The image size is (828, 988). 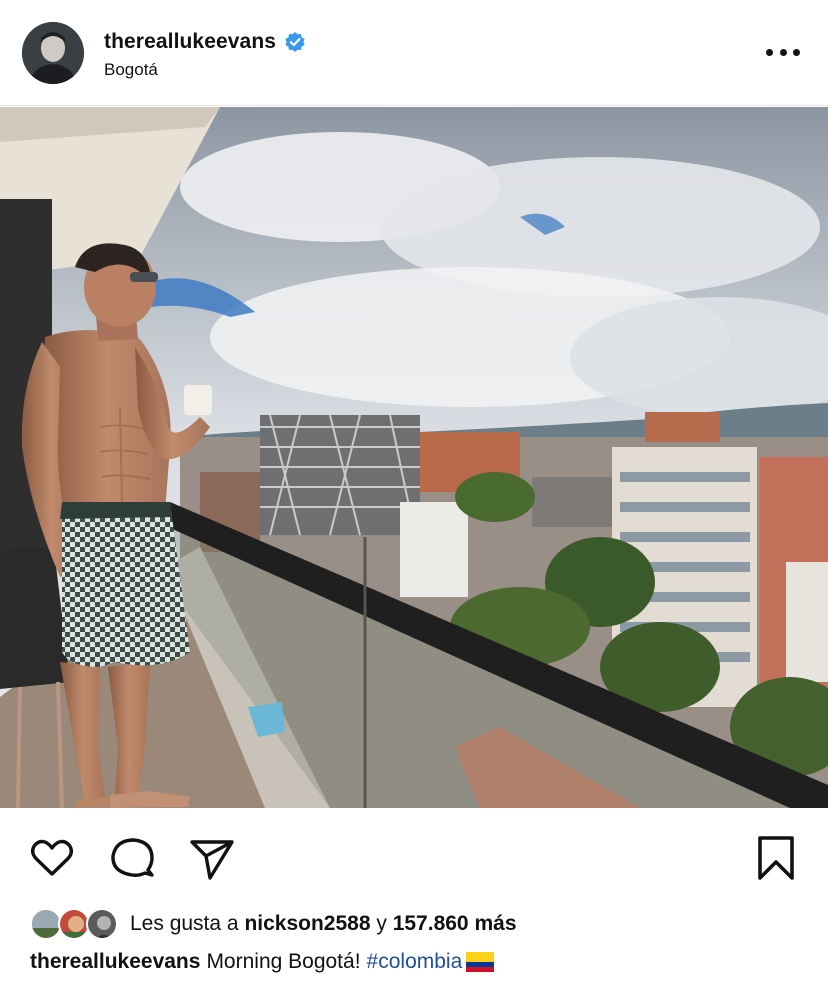 What do you see at coordinates (190, 42) in the screenshot?
I see `post-username: thereallukeevans` at bounding box center [190, 42].